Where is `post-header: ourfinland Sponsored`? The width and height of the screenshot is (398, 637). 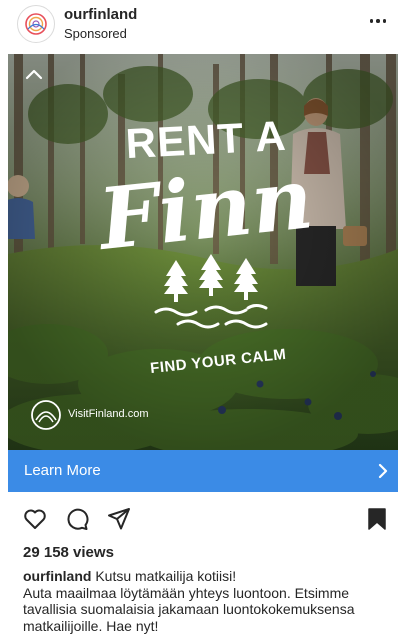
post-header: ourfinland Sponsored is located at coordinates (199, 25).